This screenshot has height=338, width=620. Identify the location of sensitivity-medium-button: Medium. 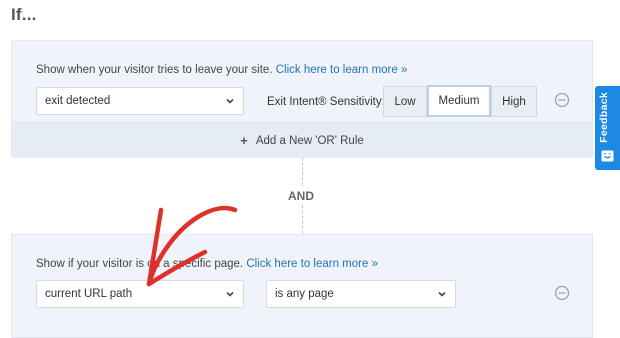
(459, 101).